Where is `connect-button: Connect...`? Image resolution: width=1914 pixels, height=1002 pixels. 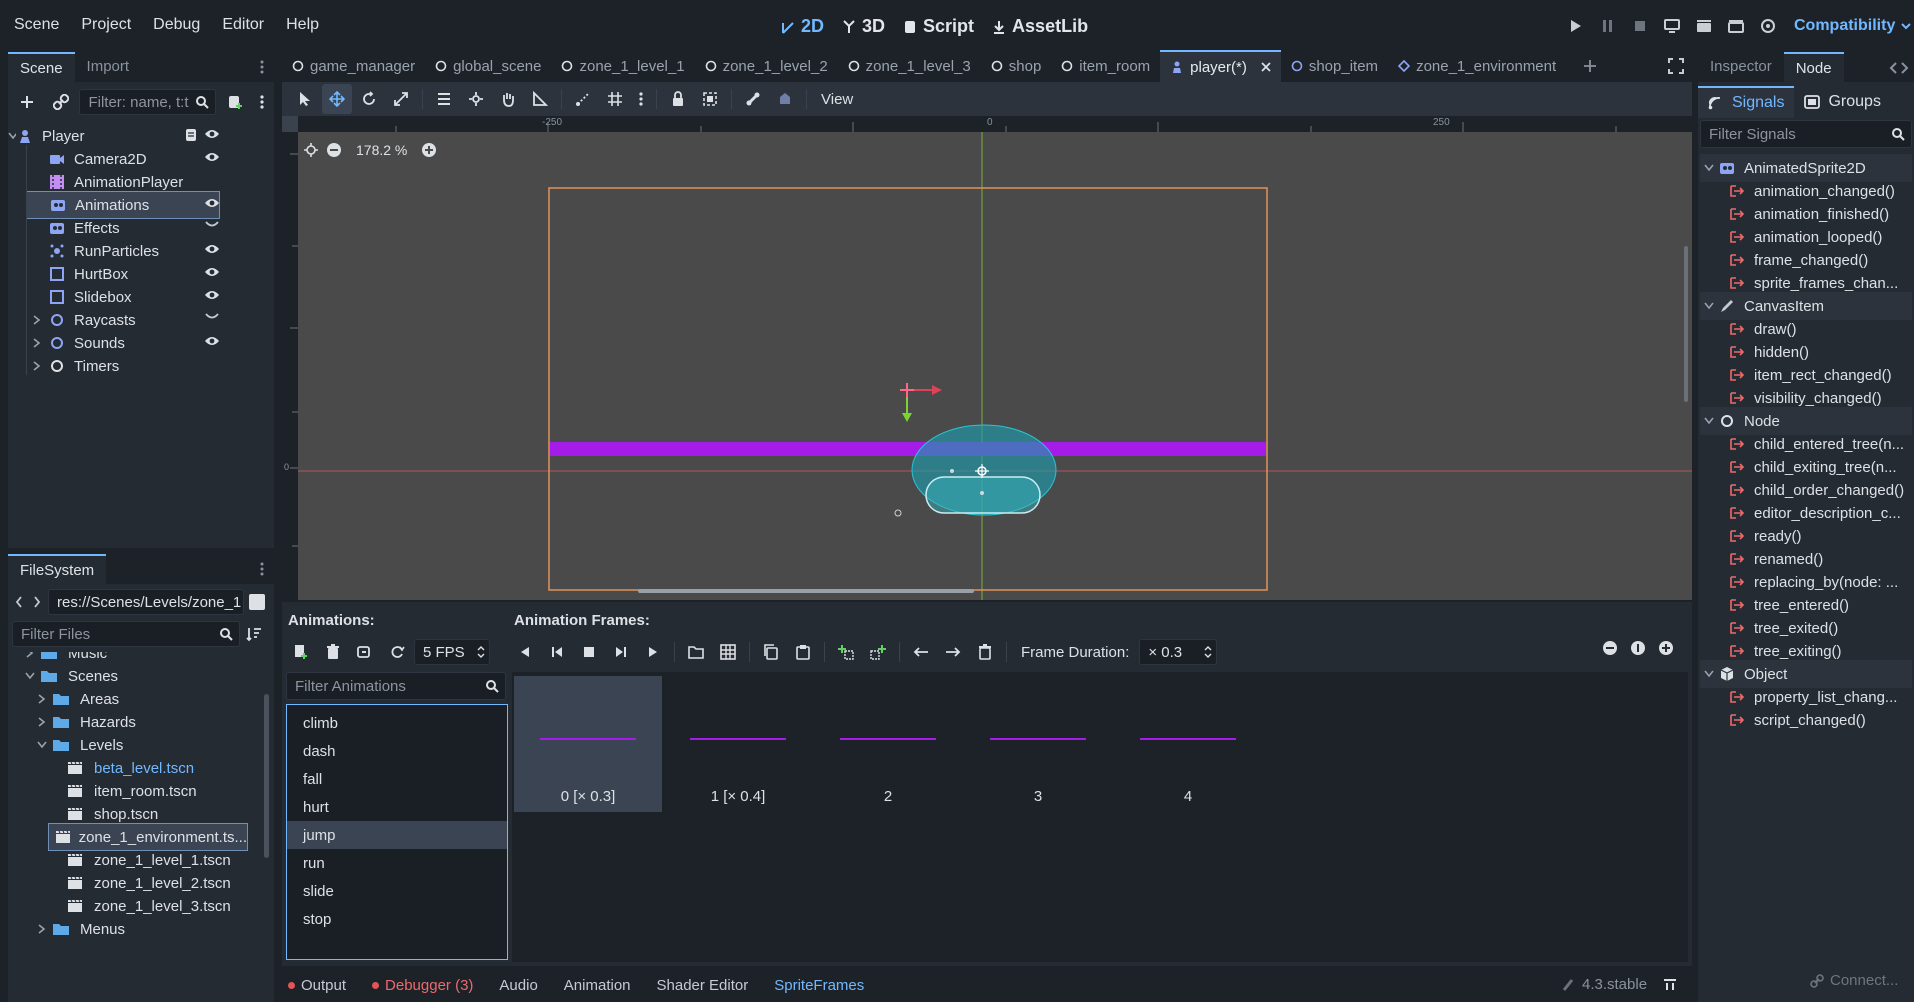 connect-button: Connect... is located at coordinates (1854, 980).